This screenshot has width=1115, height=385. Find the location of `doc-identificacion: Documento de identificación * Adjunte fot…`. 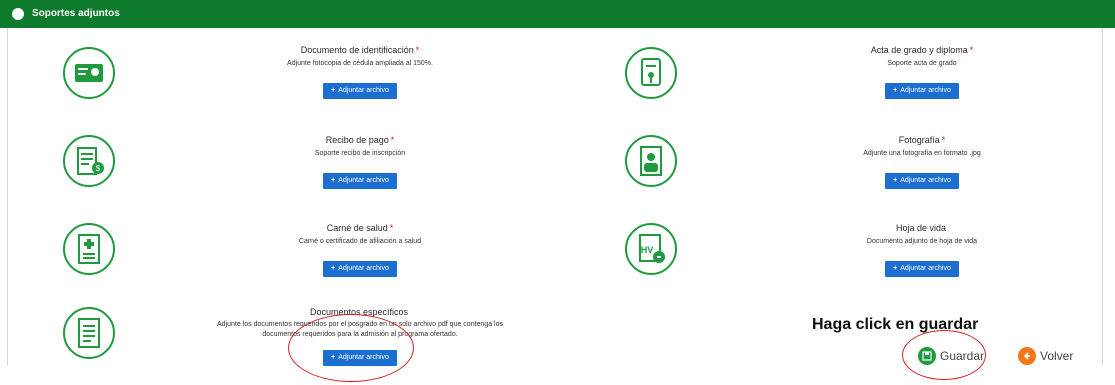

doc-identificacion: Documento de identificación * Adjunte fot… is located at coordinates (360, 71).